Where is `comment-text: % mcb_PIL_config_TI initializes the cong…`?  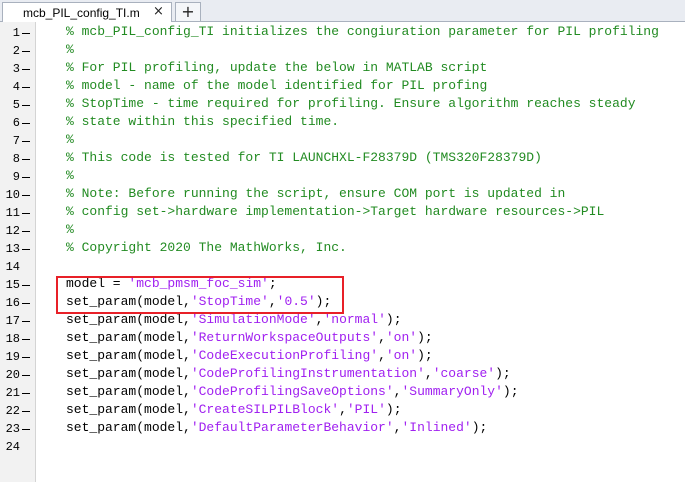
comment-text: % mcb_PIL_config_TI initializes the cong… is located at coordinates (362, 31).